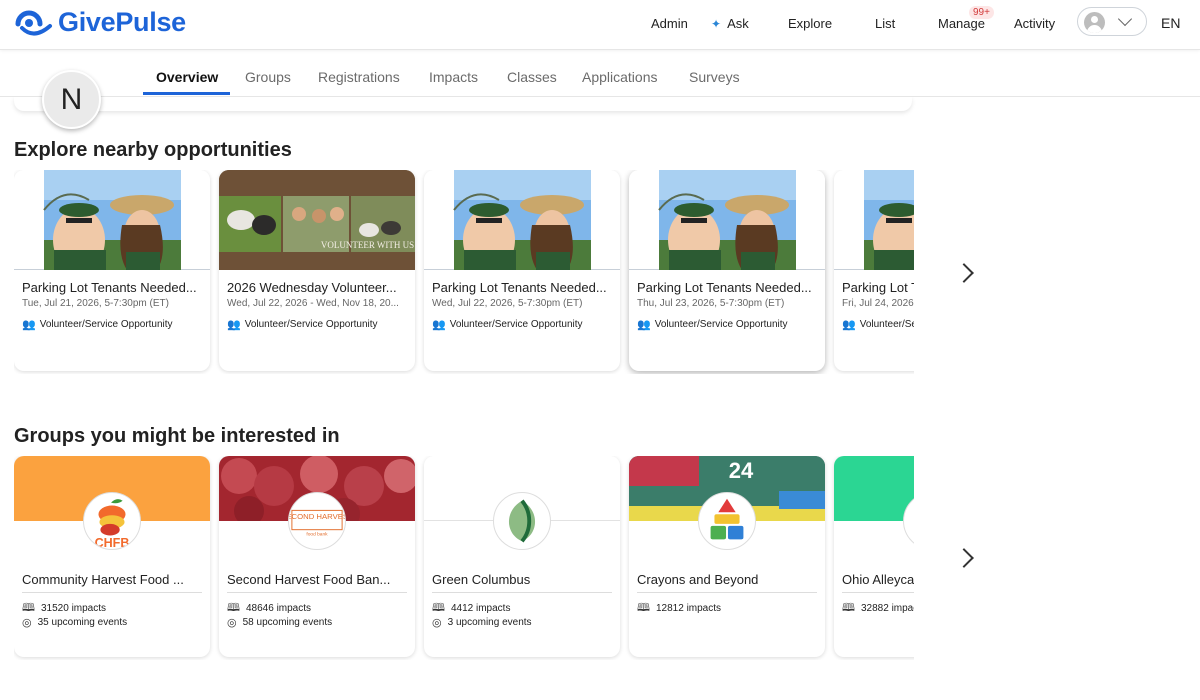  I want to click on nav-list: List, so click(885, 23).